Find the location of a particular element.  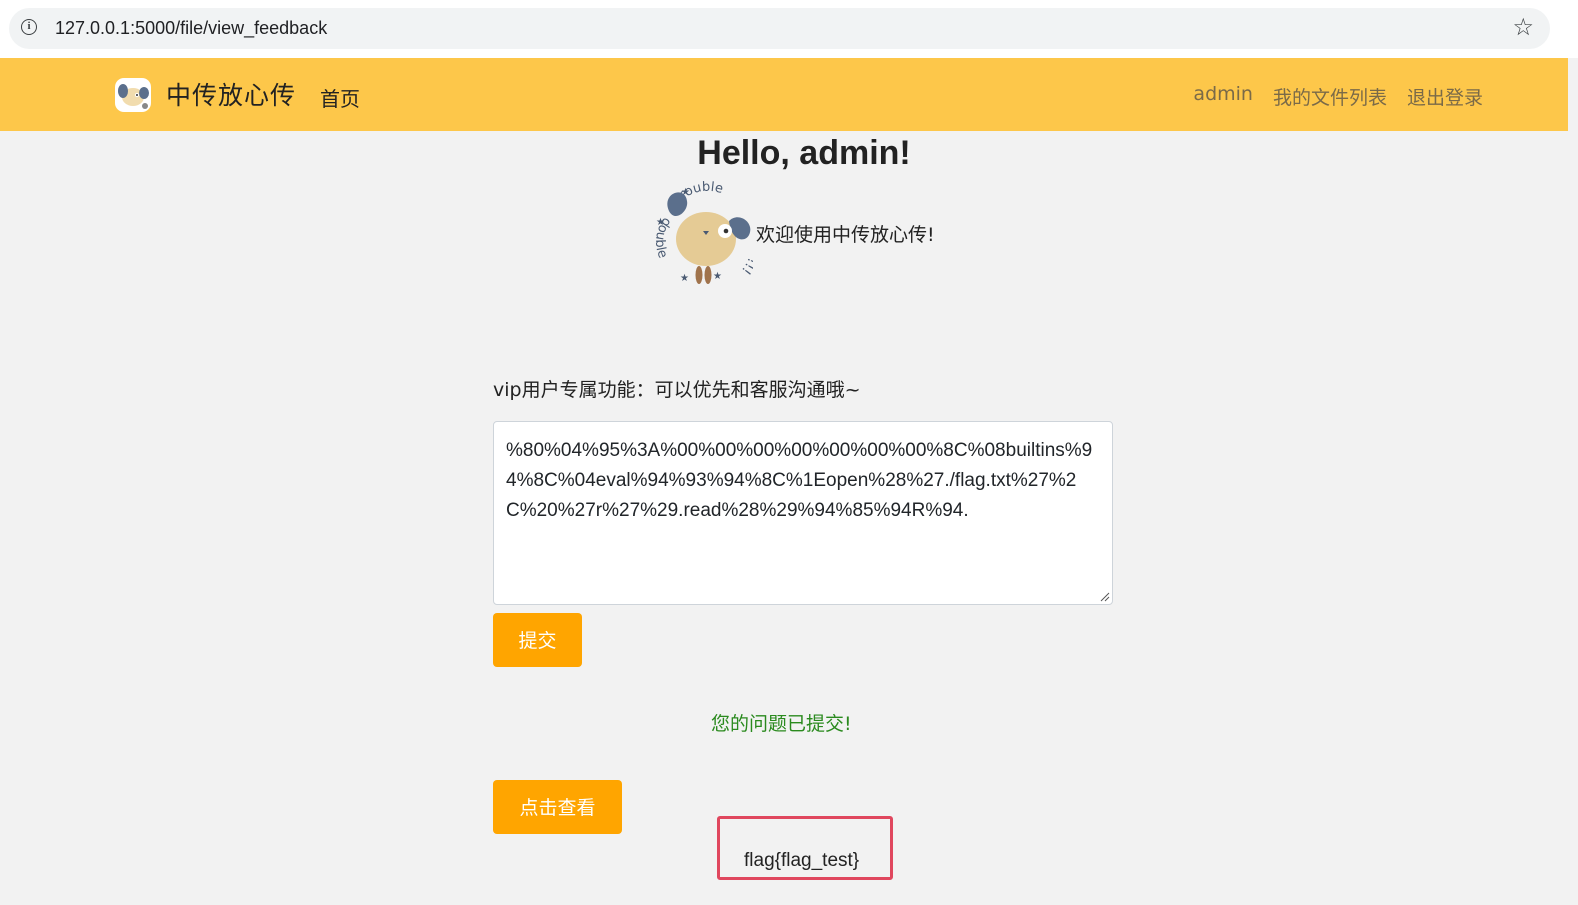

info-icon: i is located at coordinates (29, 27).